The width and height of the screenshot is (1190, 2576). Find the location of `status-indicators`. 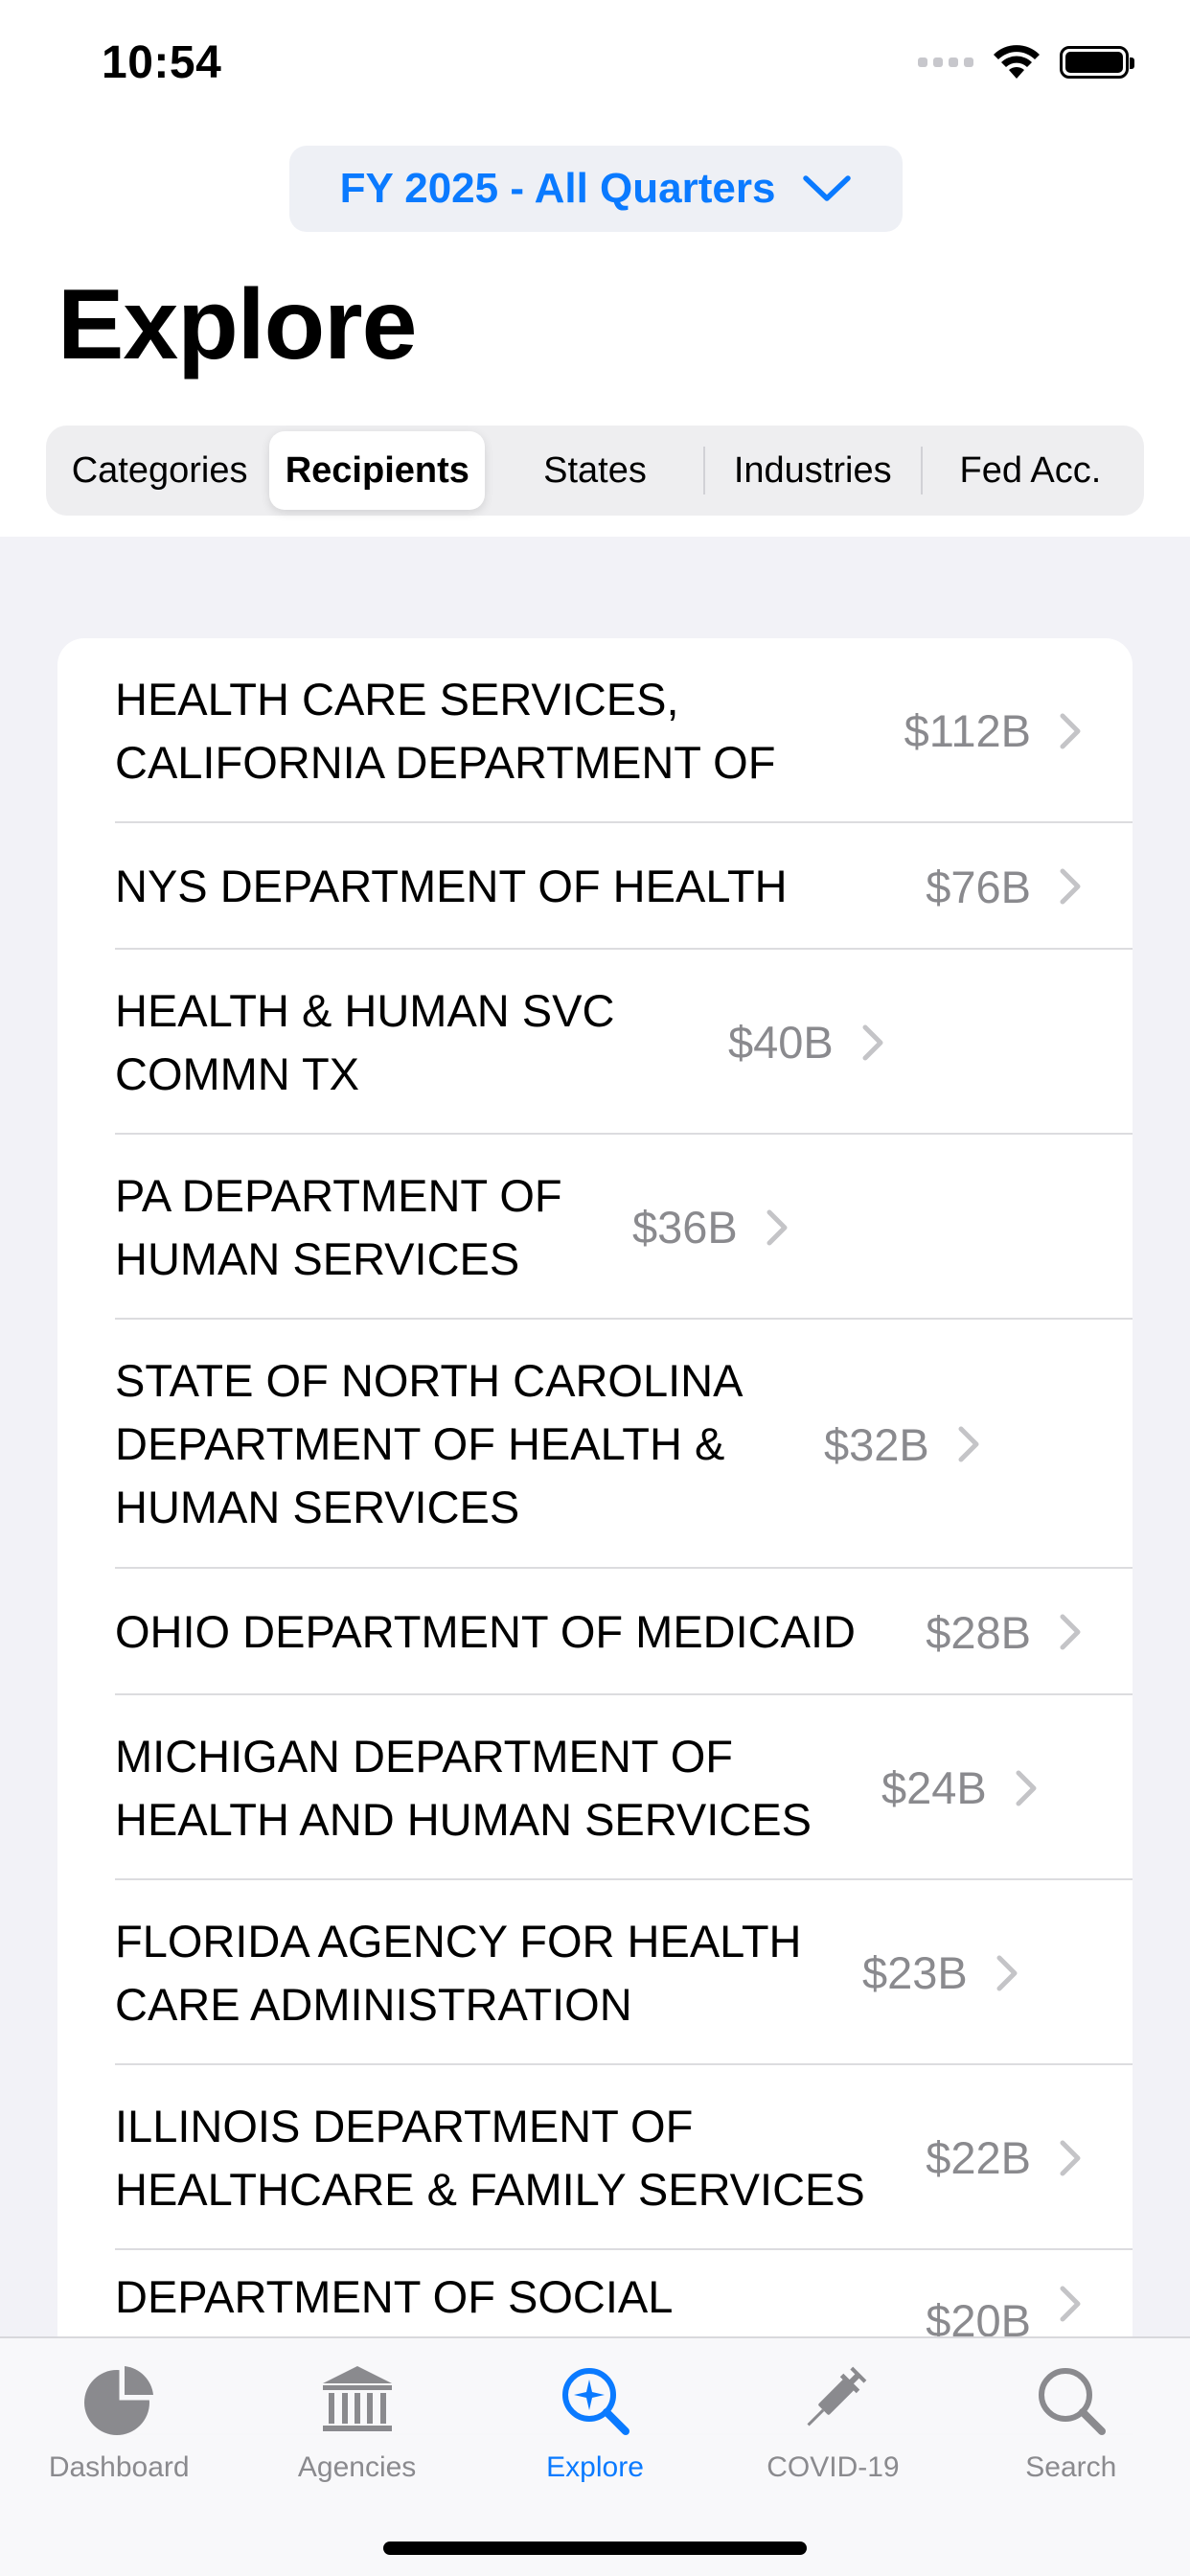

status-indicators is located at coordinates (1026, 62).